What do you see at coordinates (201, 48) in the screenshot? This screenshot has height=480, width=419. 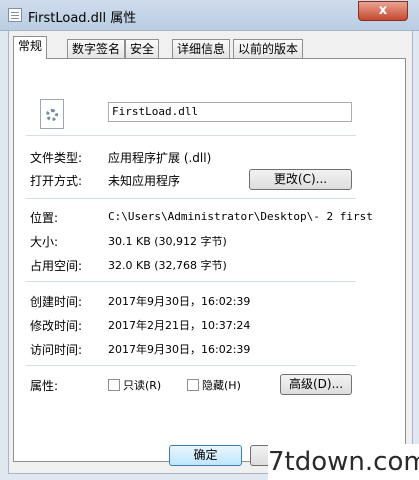 I see `tab-details: 详细信息` at bounding box center [201, 48].